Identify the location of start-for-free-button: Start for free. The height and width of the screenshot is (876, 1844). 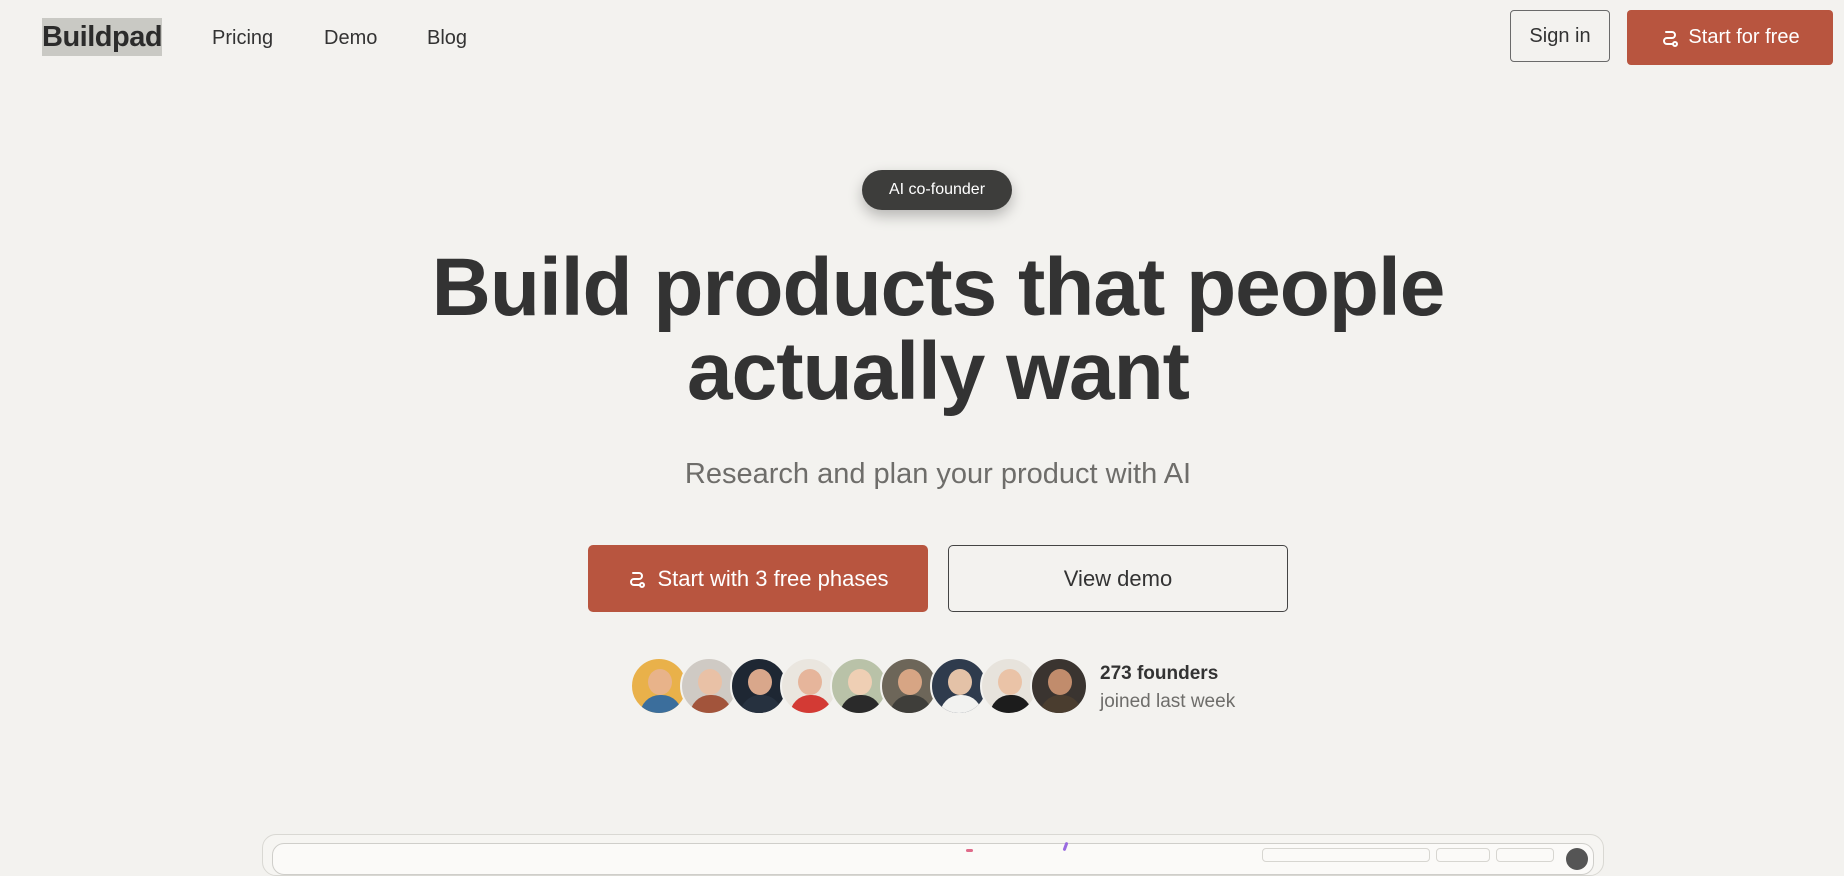
(1730, 37).